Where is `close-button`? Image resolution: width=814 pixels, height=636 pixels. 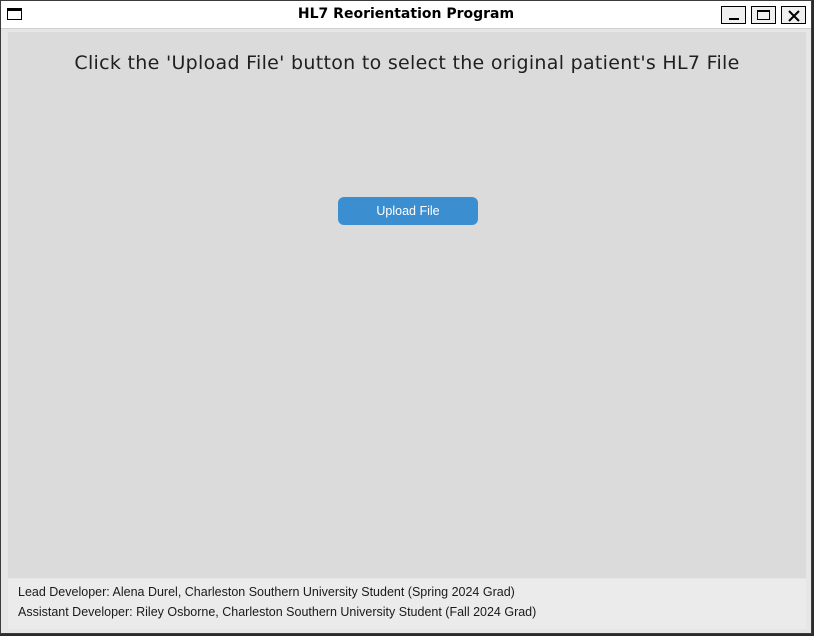
close-button is located at coordinates (793, 15).